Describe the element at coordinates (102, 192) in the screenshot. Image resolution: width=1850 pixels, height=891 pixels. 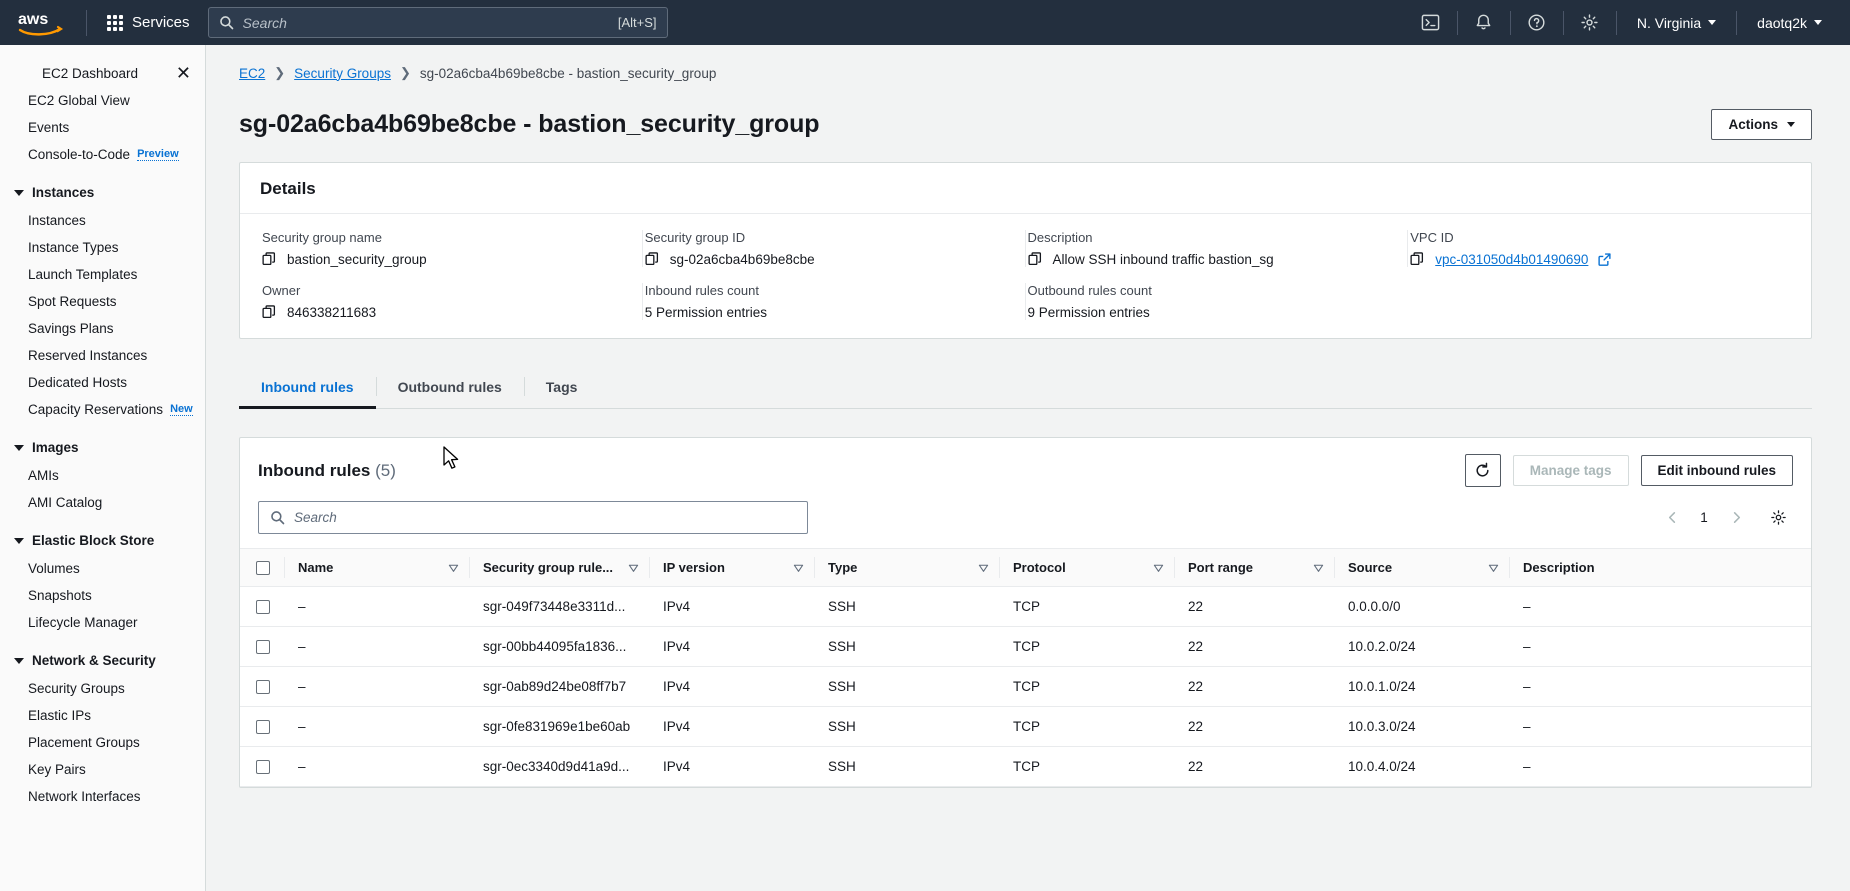
I see `sidebar-group-instances: Instances` at that location.